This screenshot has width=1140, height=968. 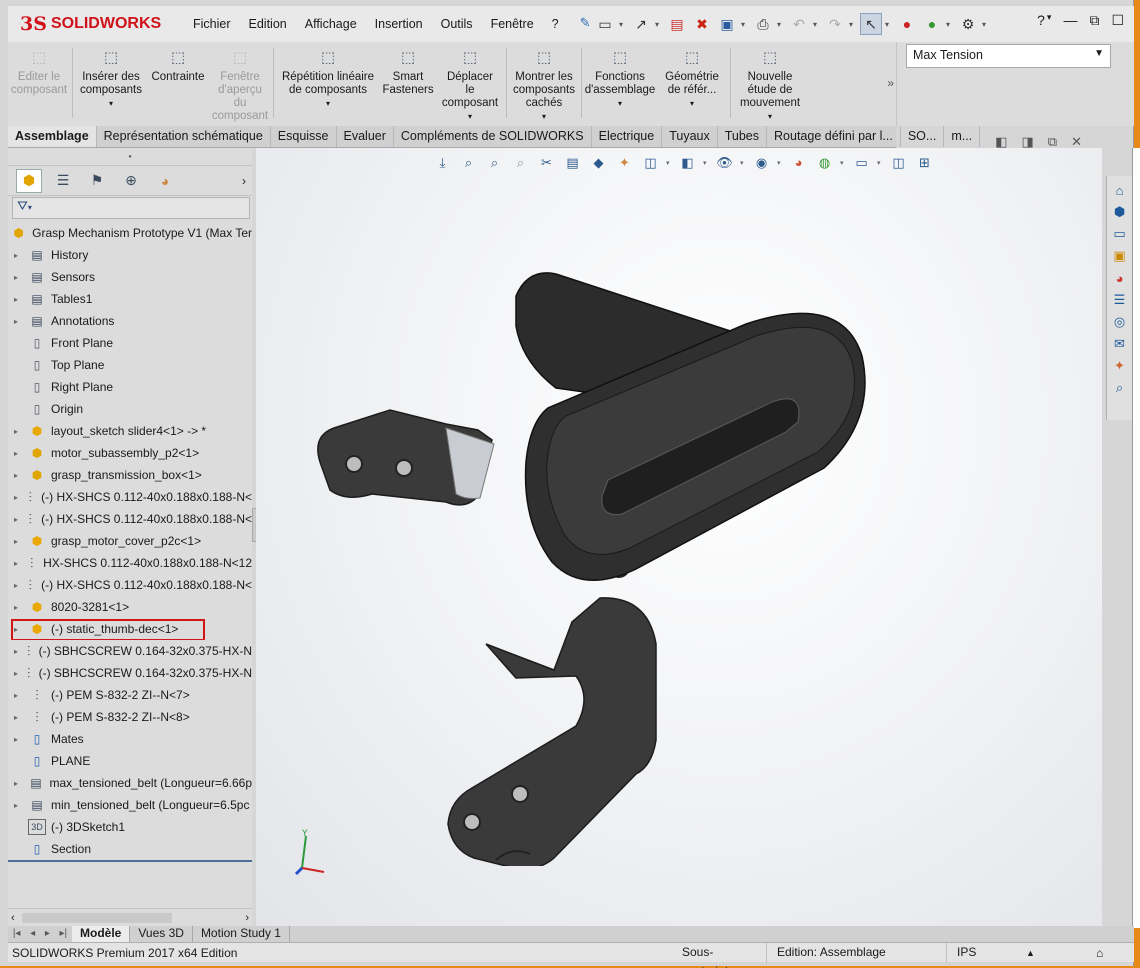 I want to click on scroll-right-icon: ›, so click(x=247, y=918).